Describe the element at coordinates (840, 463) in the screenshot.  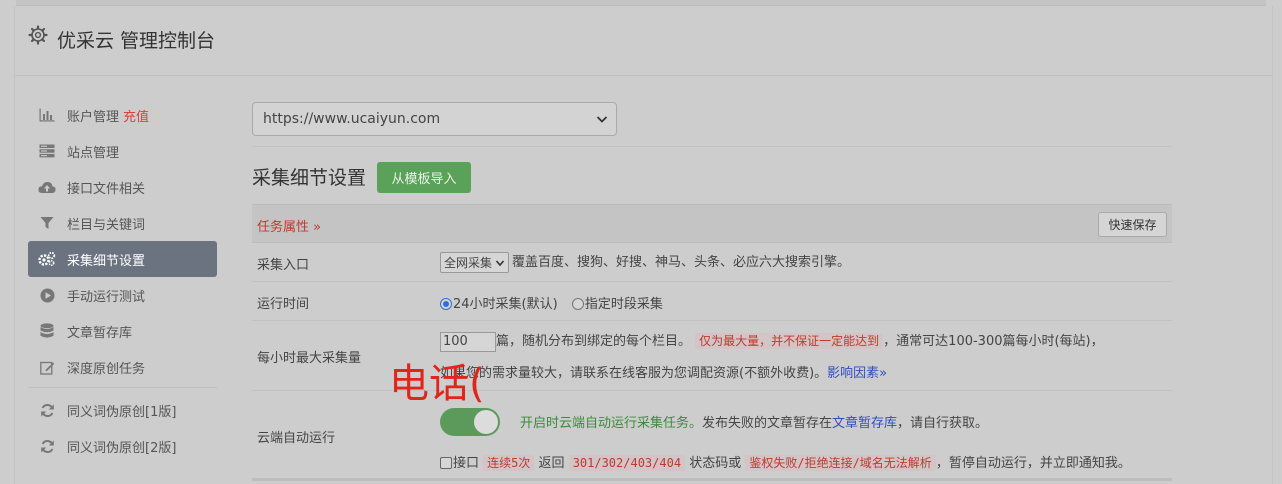
I see `code-auth-fail: 鉴权失败/拒绝连接/域名无法解析` at that location.